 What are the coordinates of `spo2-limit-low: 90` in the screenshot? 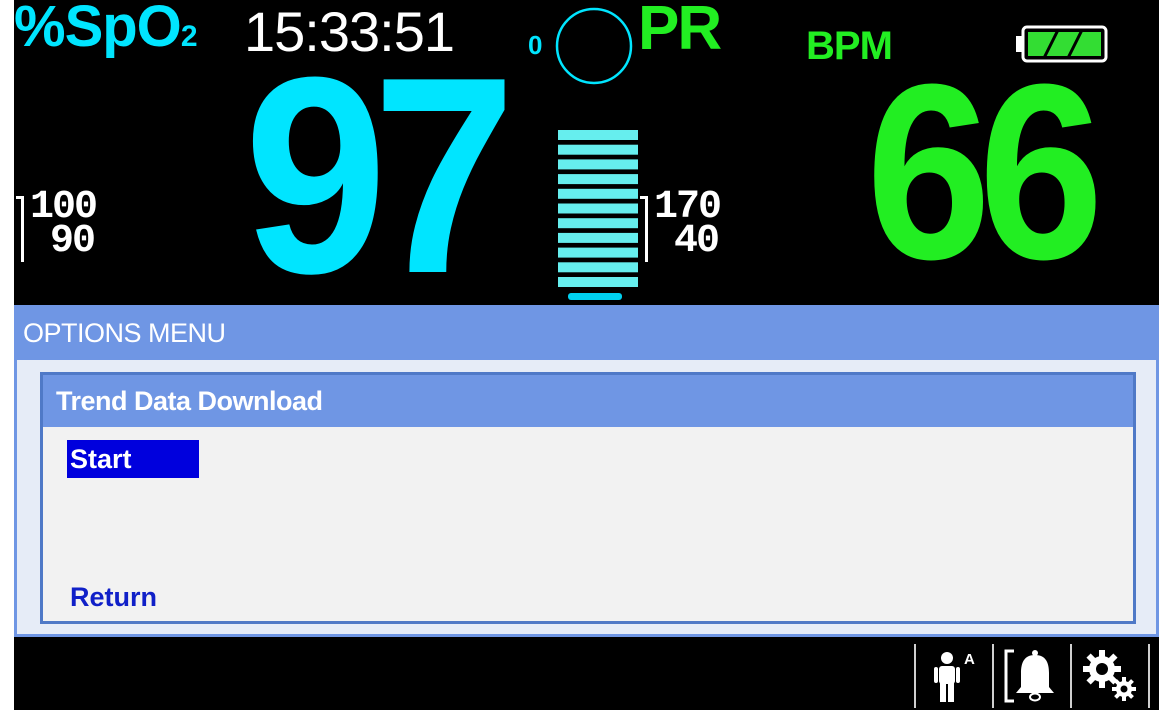 It's located at (73, 241).